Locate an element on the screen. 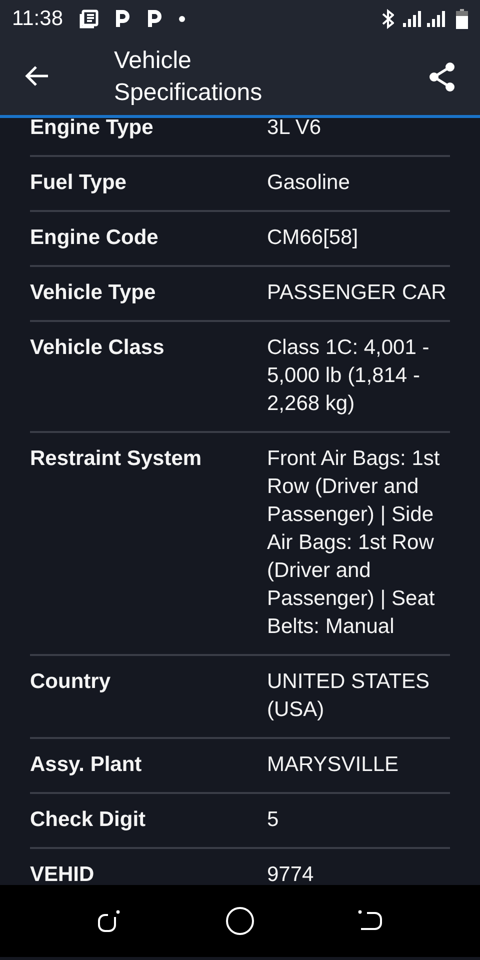 The width and height of the screenshot is (480, 960). spec-label: Fuel Type is located at coordinates (79, 183).